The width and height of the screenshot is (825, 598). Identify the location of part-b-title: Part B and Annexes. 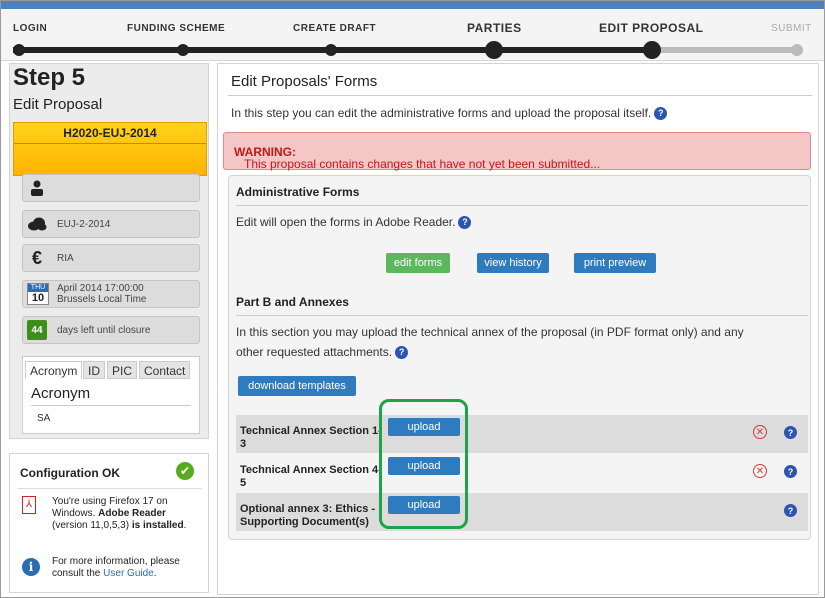
(292, 302).